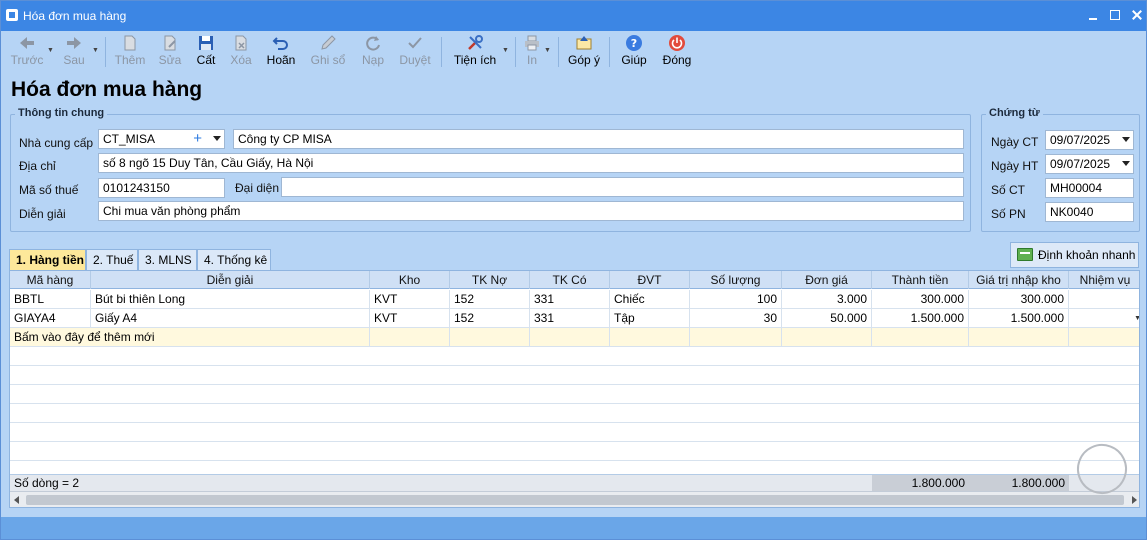 The width and height of the screenshot is (1147, 540). What do you see at coordinates (677, 52) in the screenshot?
I see `close-button: Đóng` at bounding box center [677, 52].